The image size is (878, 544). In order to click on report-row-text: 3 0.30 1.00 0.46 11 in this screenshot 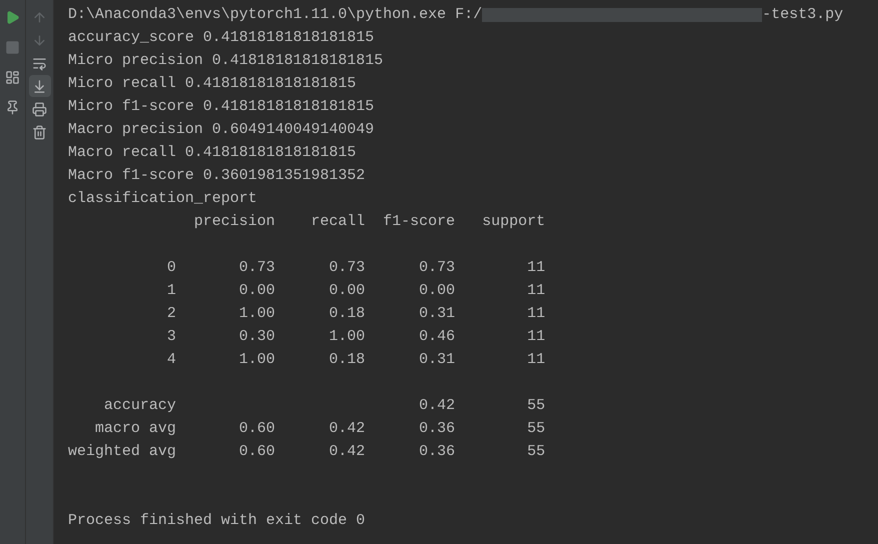, I will do `click(356, 337)`.